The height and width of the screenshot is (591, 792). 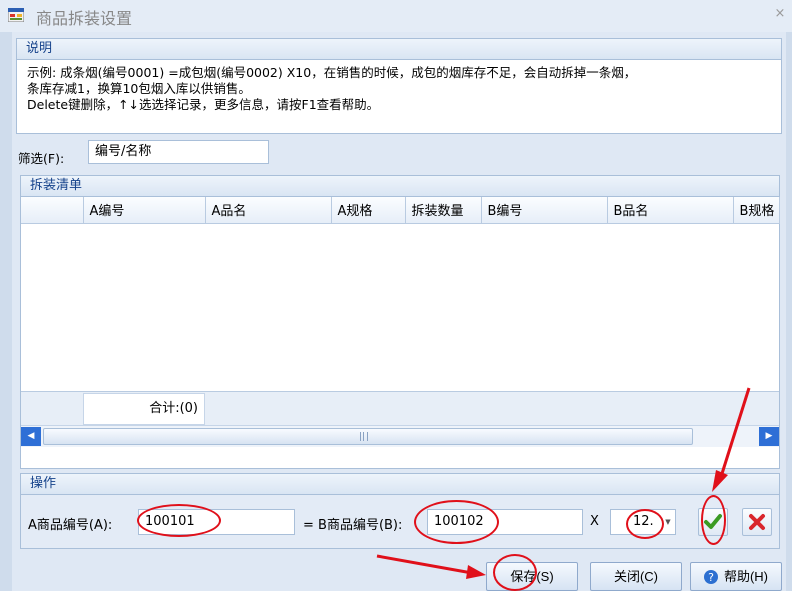 What do you see at coordinates (368, 210) in the screenshot?
I see `column-header: A规格` at bounding box center [368, 210].